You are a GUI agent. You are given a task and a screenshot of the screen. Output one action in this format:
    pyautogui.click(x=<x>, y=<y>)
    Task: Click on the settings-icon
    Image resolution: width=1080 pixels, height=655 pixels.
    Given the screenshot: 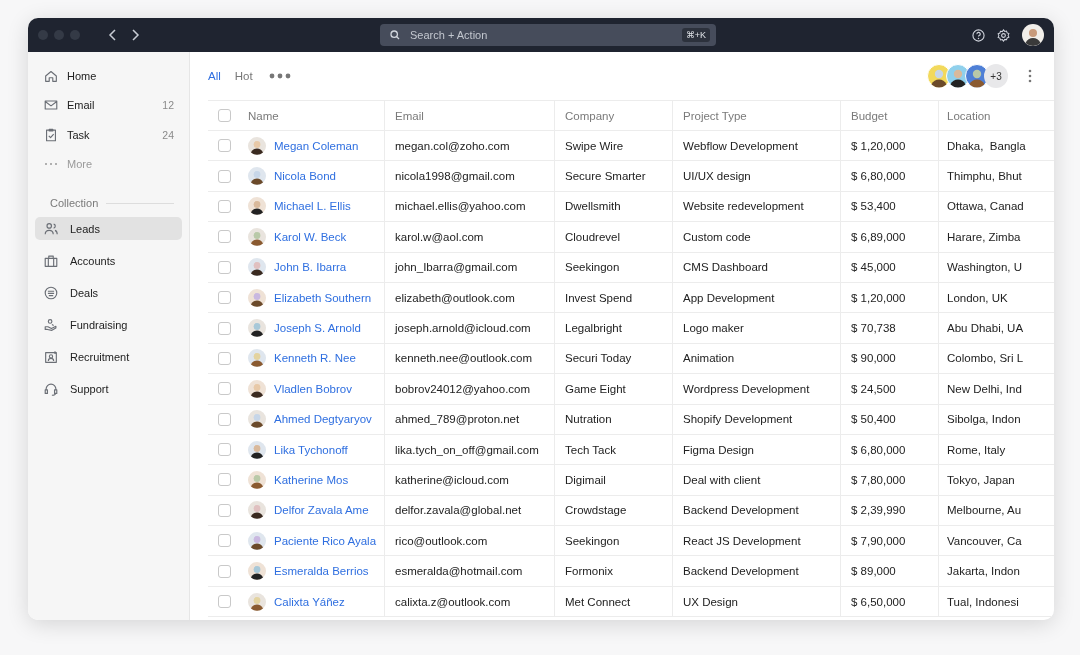 What is the action you would take?
    pyautogui.click(x=1003, y=35)
    